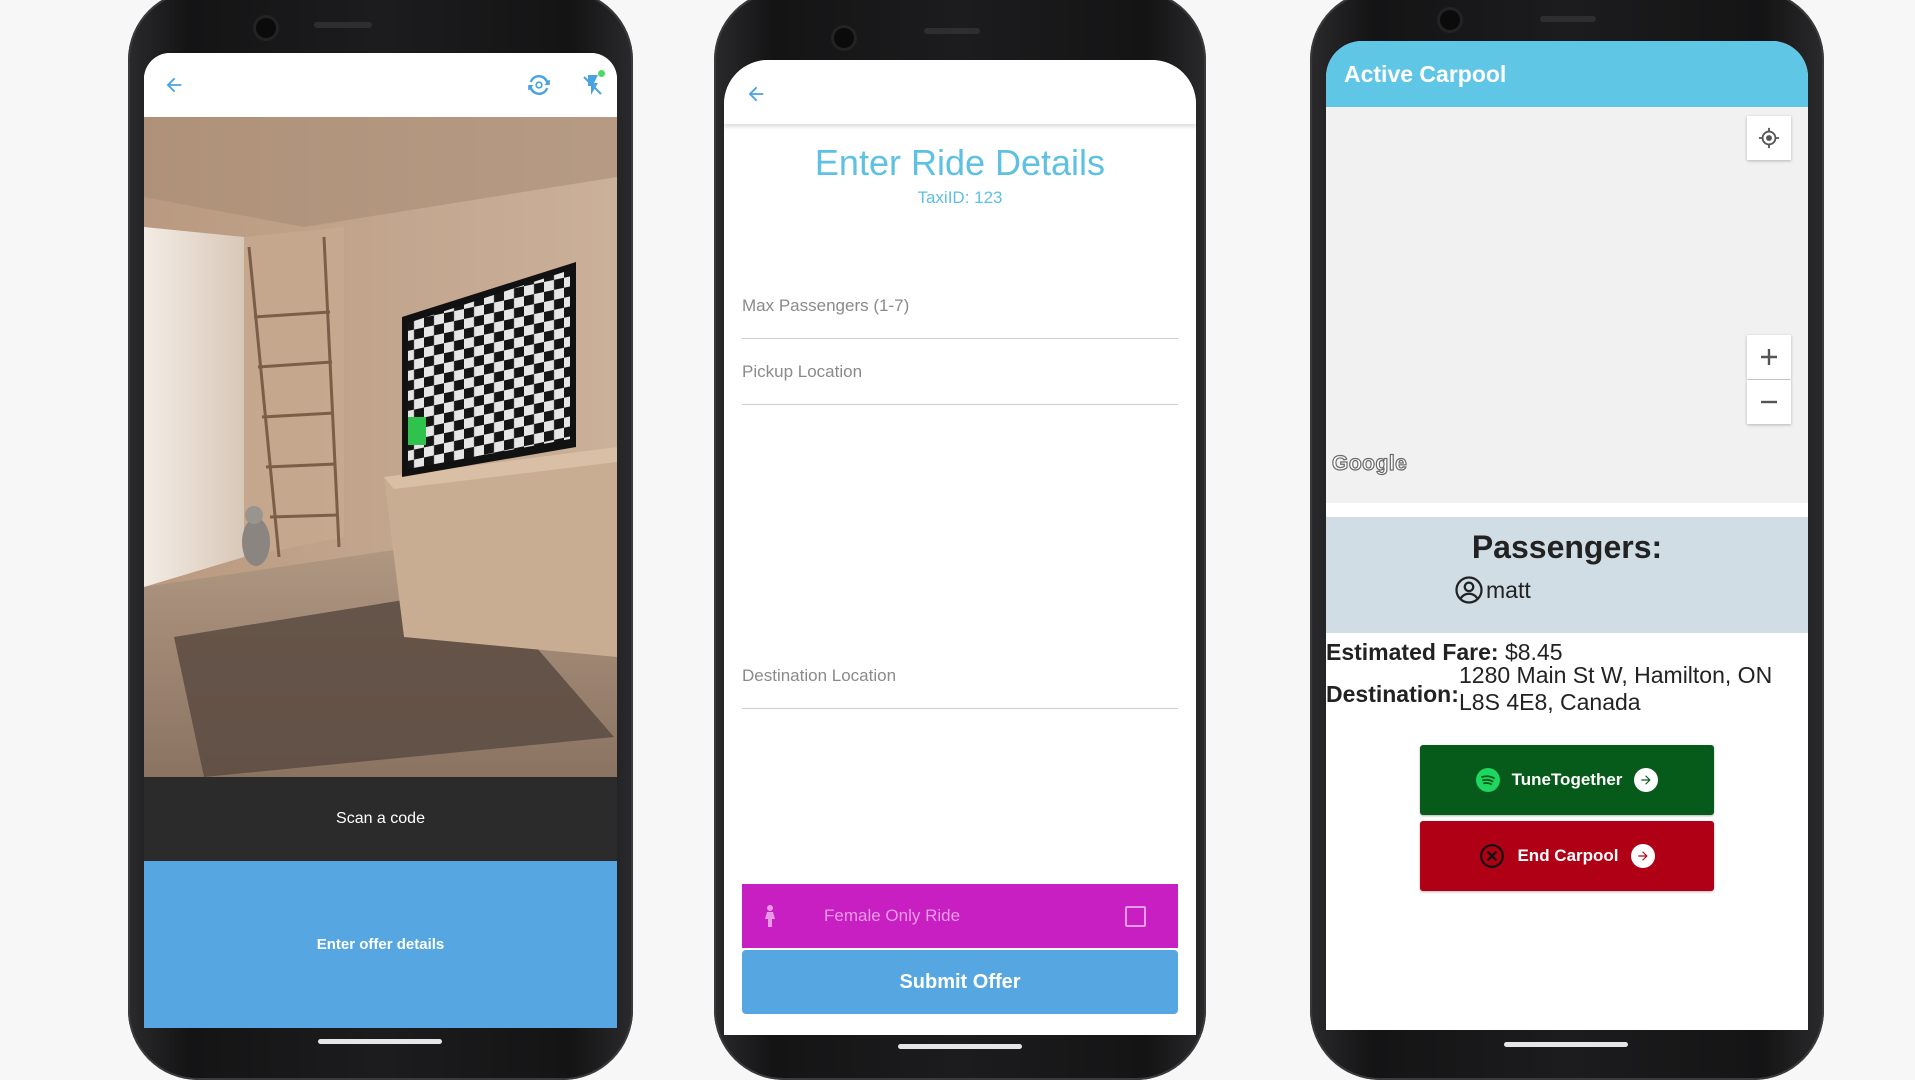 This screenshot has height=1080, width=1915. I want to click on list-item: matt, so click(1492, 590).